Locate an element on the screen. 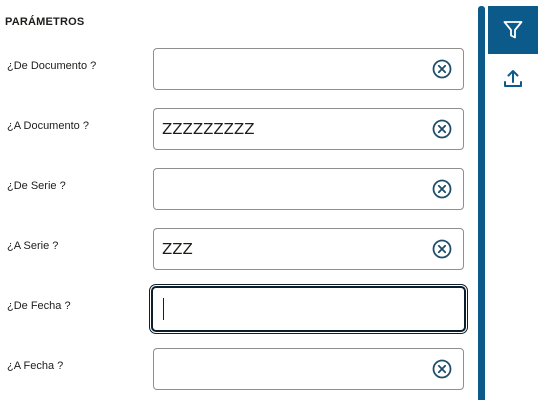 The image size is (538, 400). param-row-a-fecha: ¿A Fecha ? is located at coordinates (239, 370).